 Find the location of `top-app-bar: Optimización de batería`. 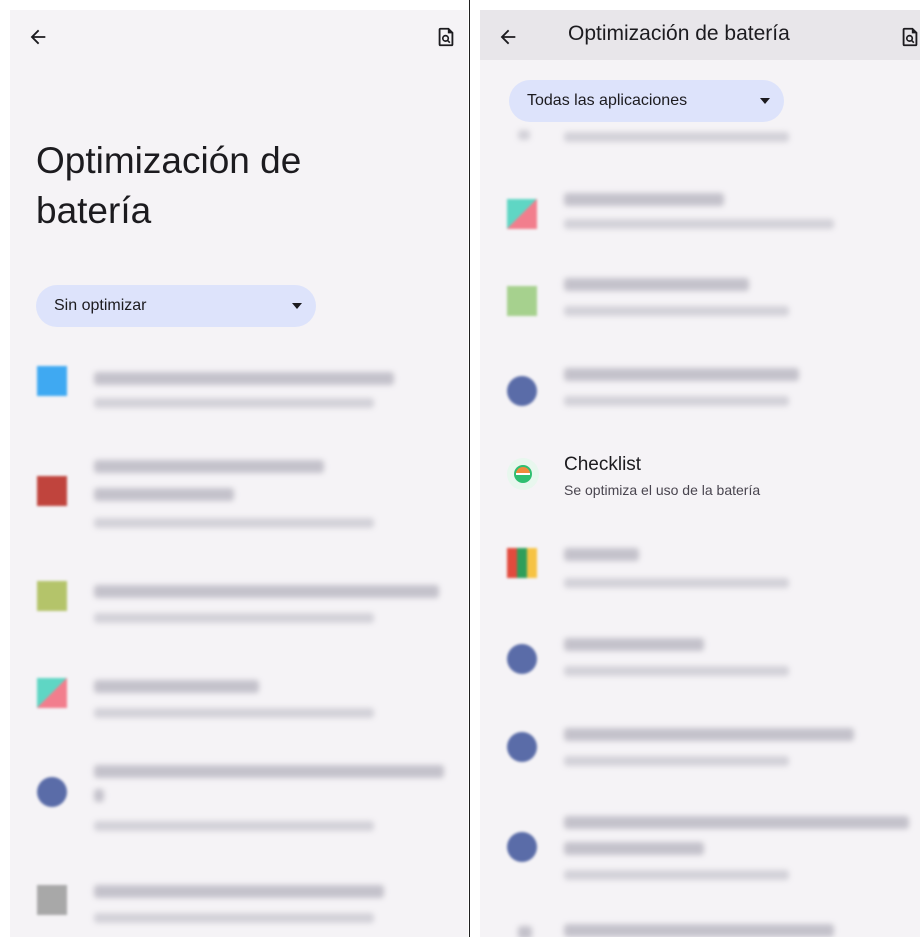

top-app-bar: Optimización de batería is located at coordinates (700, 35).